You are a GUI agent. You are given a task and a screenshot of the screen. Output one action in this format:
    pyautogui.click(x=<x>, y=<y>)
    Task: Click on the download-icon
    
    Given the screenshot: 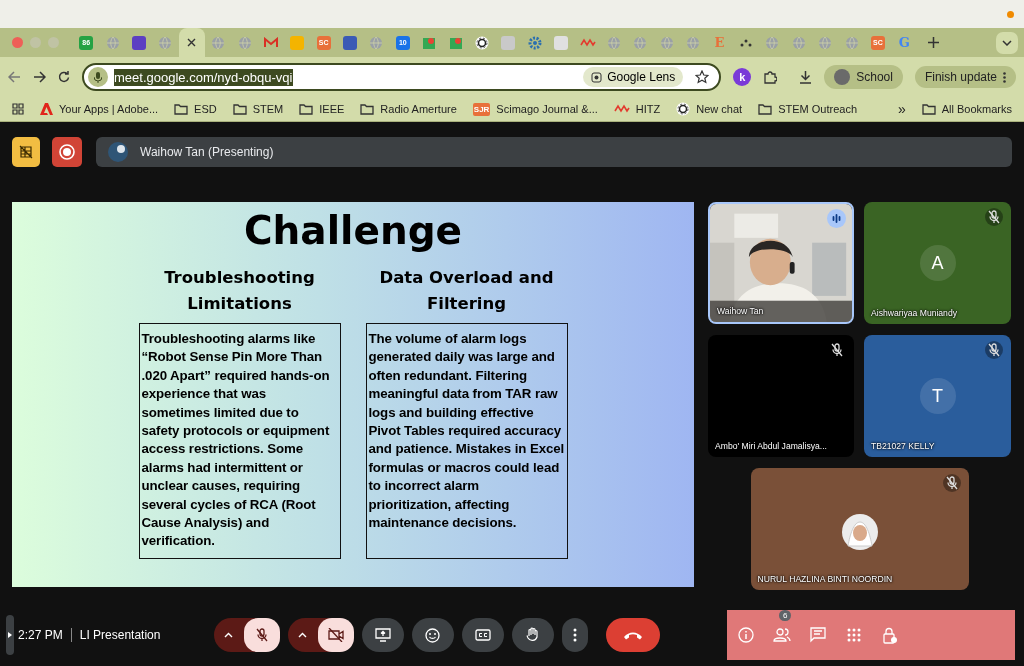 What is the action you would take?
    pyautogui.click(x=806, y=77)
    